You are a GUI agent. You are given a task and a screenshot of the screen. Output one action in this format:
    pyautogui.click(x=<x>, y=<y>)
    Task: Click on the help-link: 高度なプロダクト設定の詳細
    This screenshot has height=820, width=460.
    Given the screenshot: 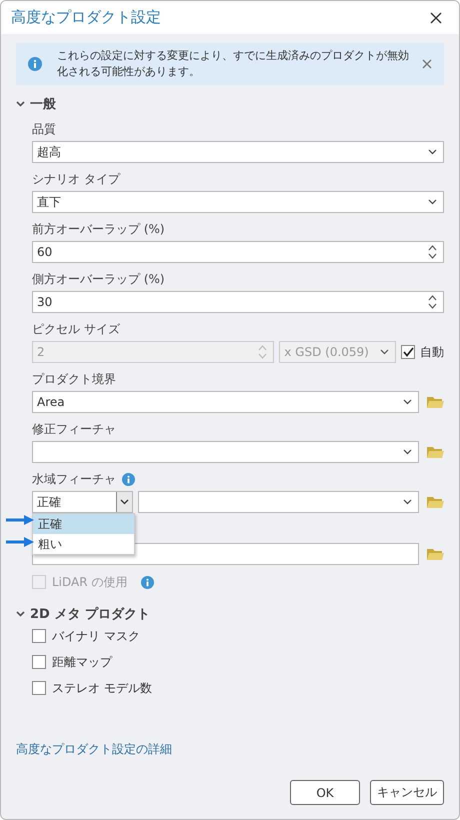 What is the action you would take?
    pyautogui.click(x=94, y=749)
    